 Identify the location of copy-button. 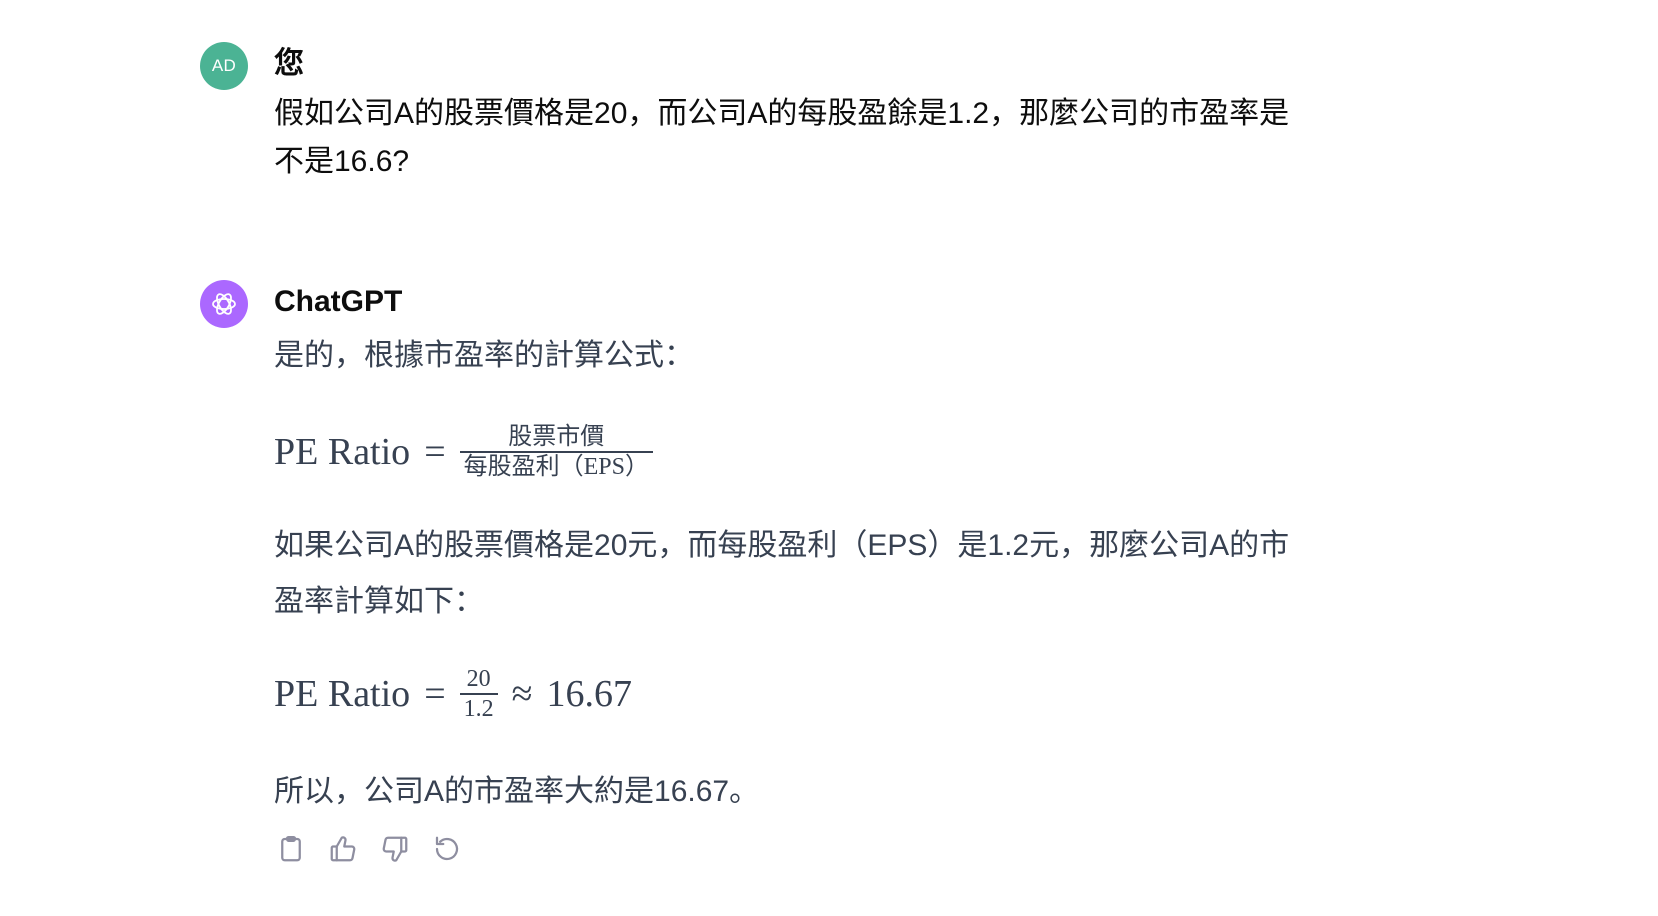
(291, 849).